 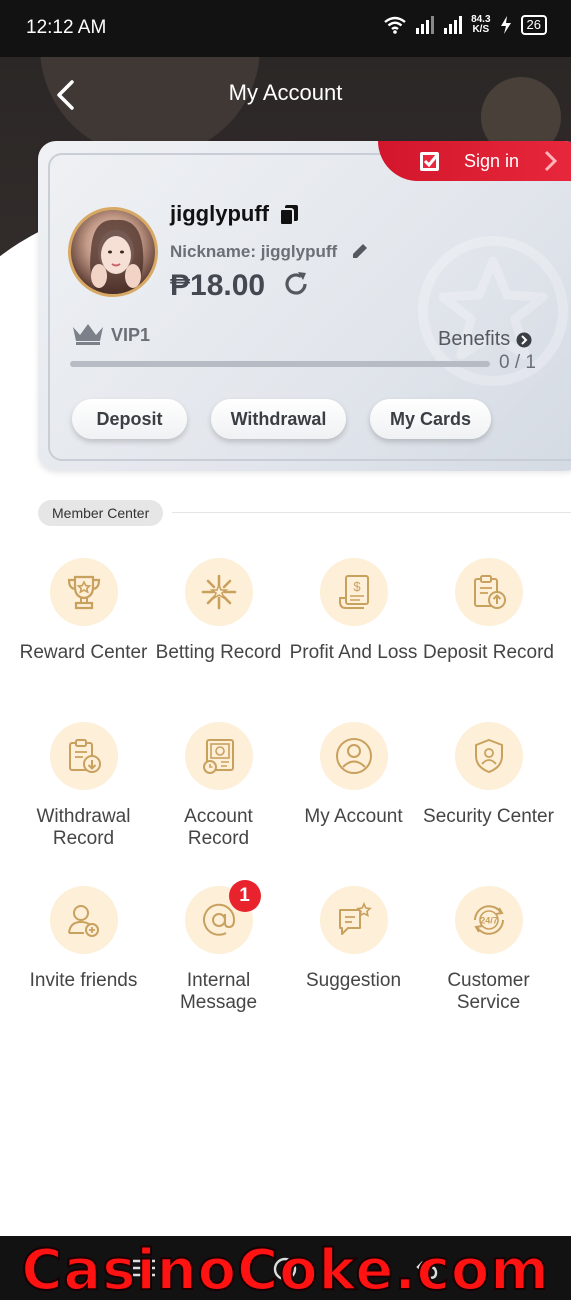 I want to click on avatar, so click(x=113, y=252).